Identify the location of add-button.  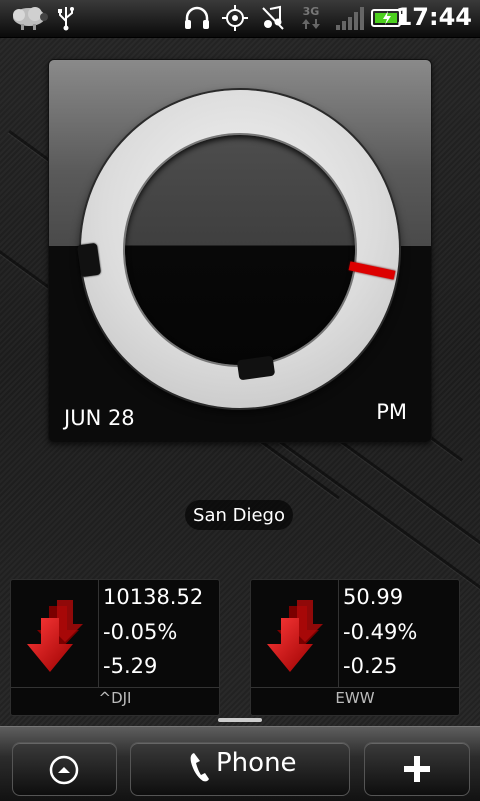
(417, 769).